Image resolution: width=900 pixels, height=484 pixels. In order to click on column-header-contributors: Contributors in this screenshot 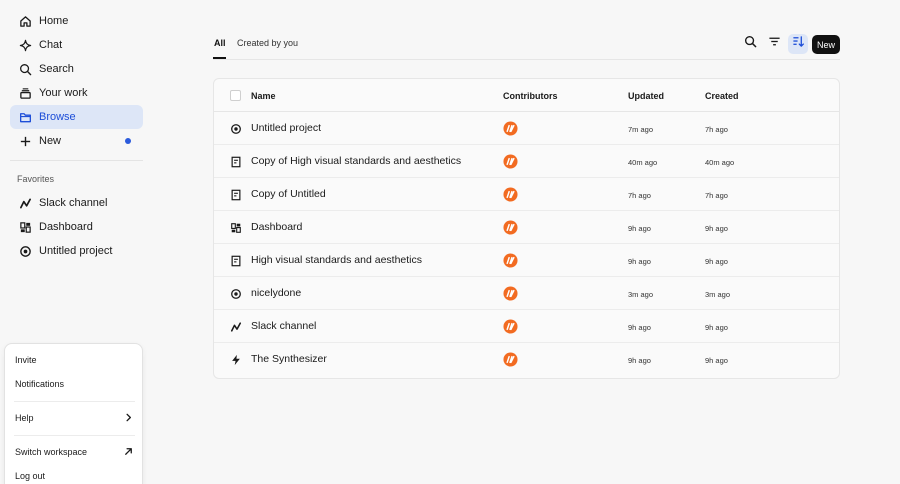, I will do `click(530, 96)`.